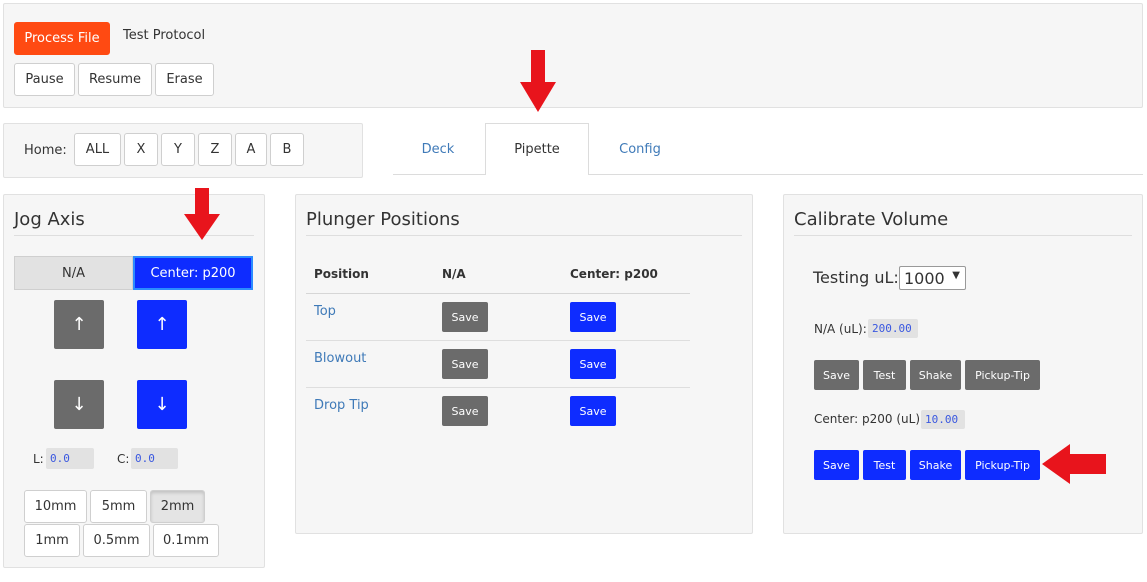 The height and width of the screenshot is (582, 1147). What do you see at coordinates (184, 79) in the screenshot?
I see `erase-button: Erase` at bounding box center [184, 79].